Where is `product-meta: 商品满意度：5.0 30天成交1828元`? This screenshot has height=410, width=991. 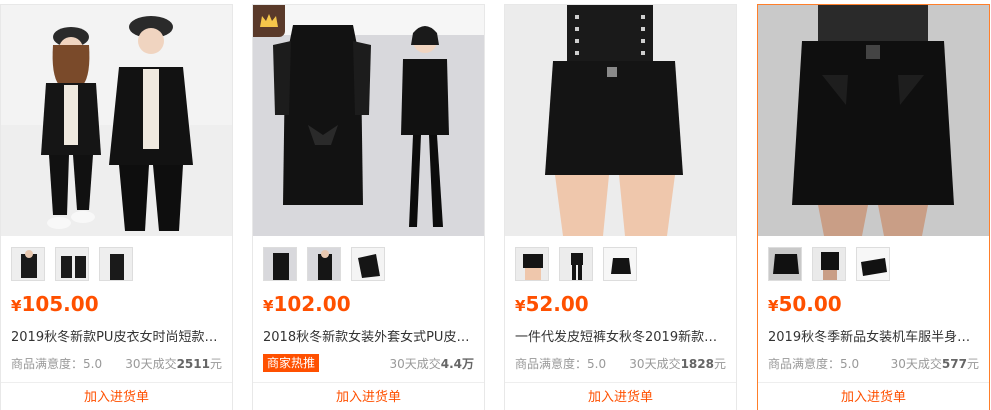 product-meta: 商品满意度：5.0 30天成交1828元 is located at coordinates (620, 363).